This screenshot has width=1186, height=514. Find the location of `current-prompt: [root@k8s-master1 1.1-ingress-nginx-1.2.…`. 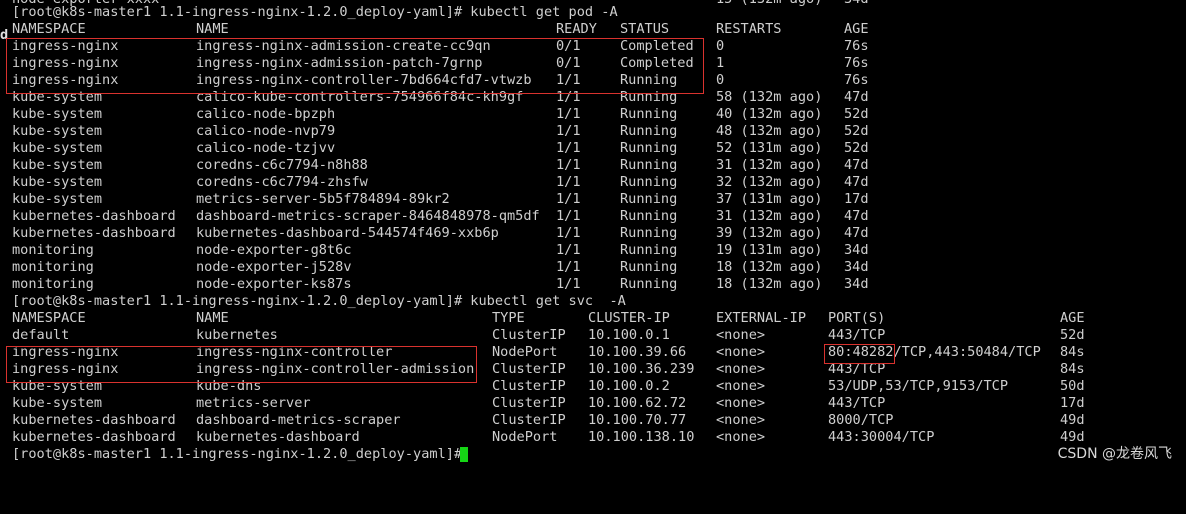

current-prompt: [root@k8s-master1 1.1-ingress-nginx-1.2.… is located at coordinates (241, 454).